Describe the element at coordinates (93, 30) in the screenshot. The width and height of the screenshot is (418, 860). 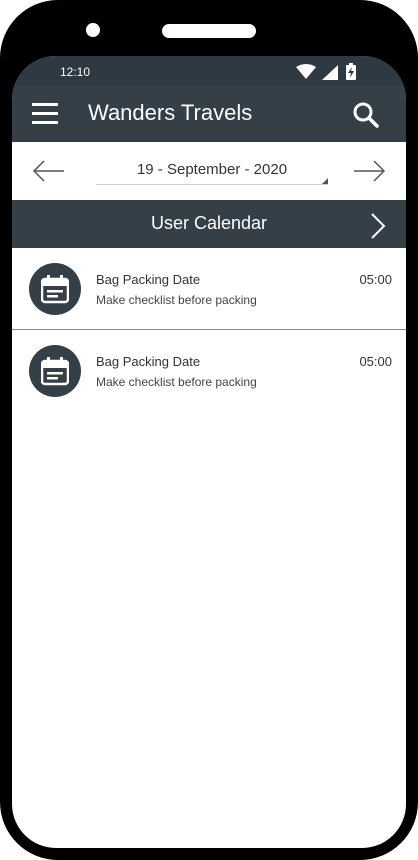
I see `front-camera` at that location.